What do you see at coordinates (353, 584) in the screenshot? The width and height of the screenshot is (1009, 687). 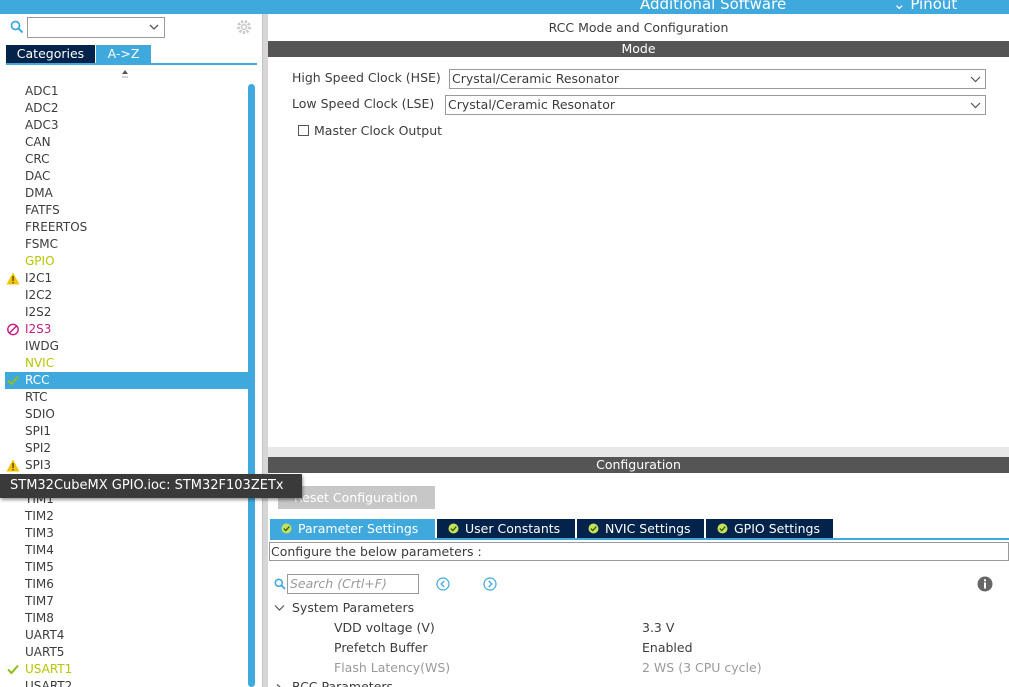 I see `parameter-search-input: Search (Crtl+F)` at bounding box center [353, 584].